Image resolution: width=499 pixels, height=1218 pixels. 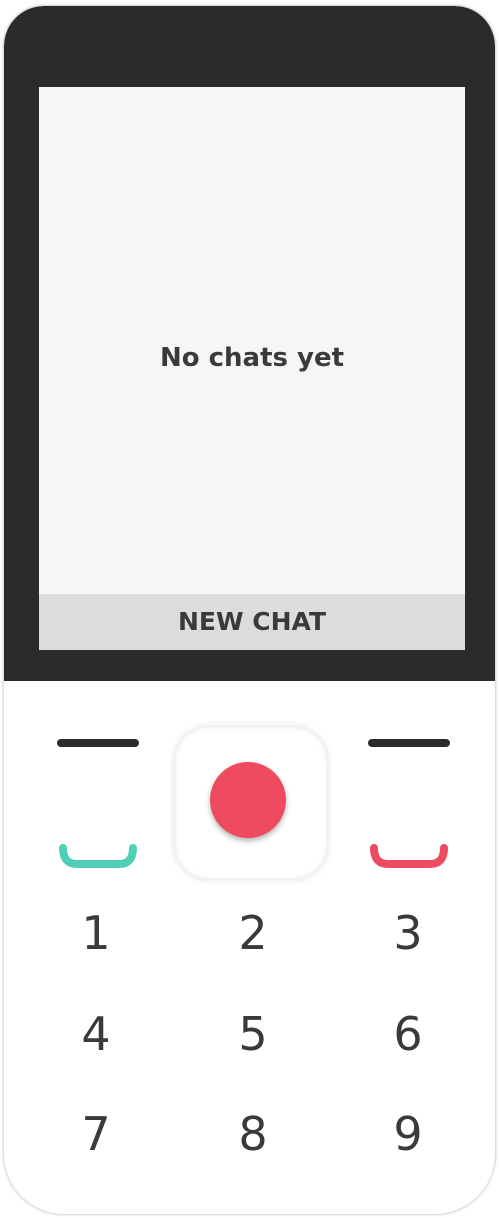 What do you see at coordinates (98, 743) in the screenshot?
I see `left-softkey-icon` at bounding box center [98, 743].